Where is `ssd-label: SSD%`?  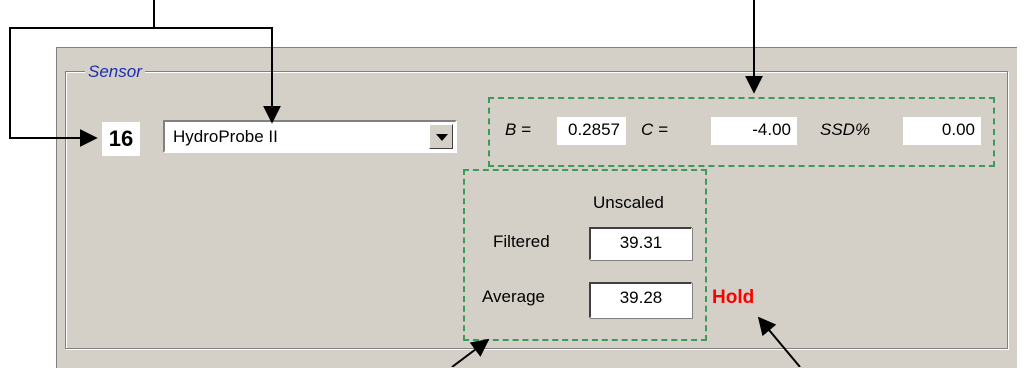 ssd-label: SSD% is located at coordinates (845, 129).